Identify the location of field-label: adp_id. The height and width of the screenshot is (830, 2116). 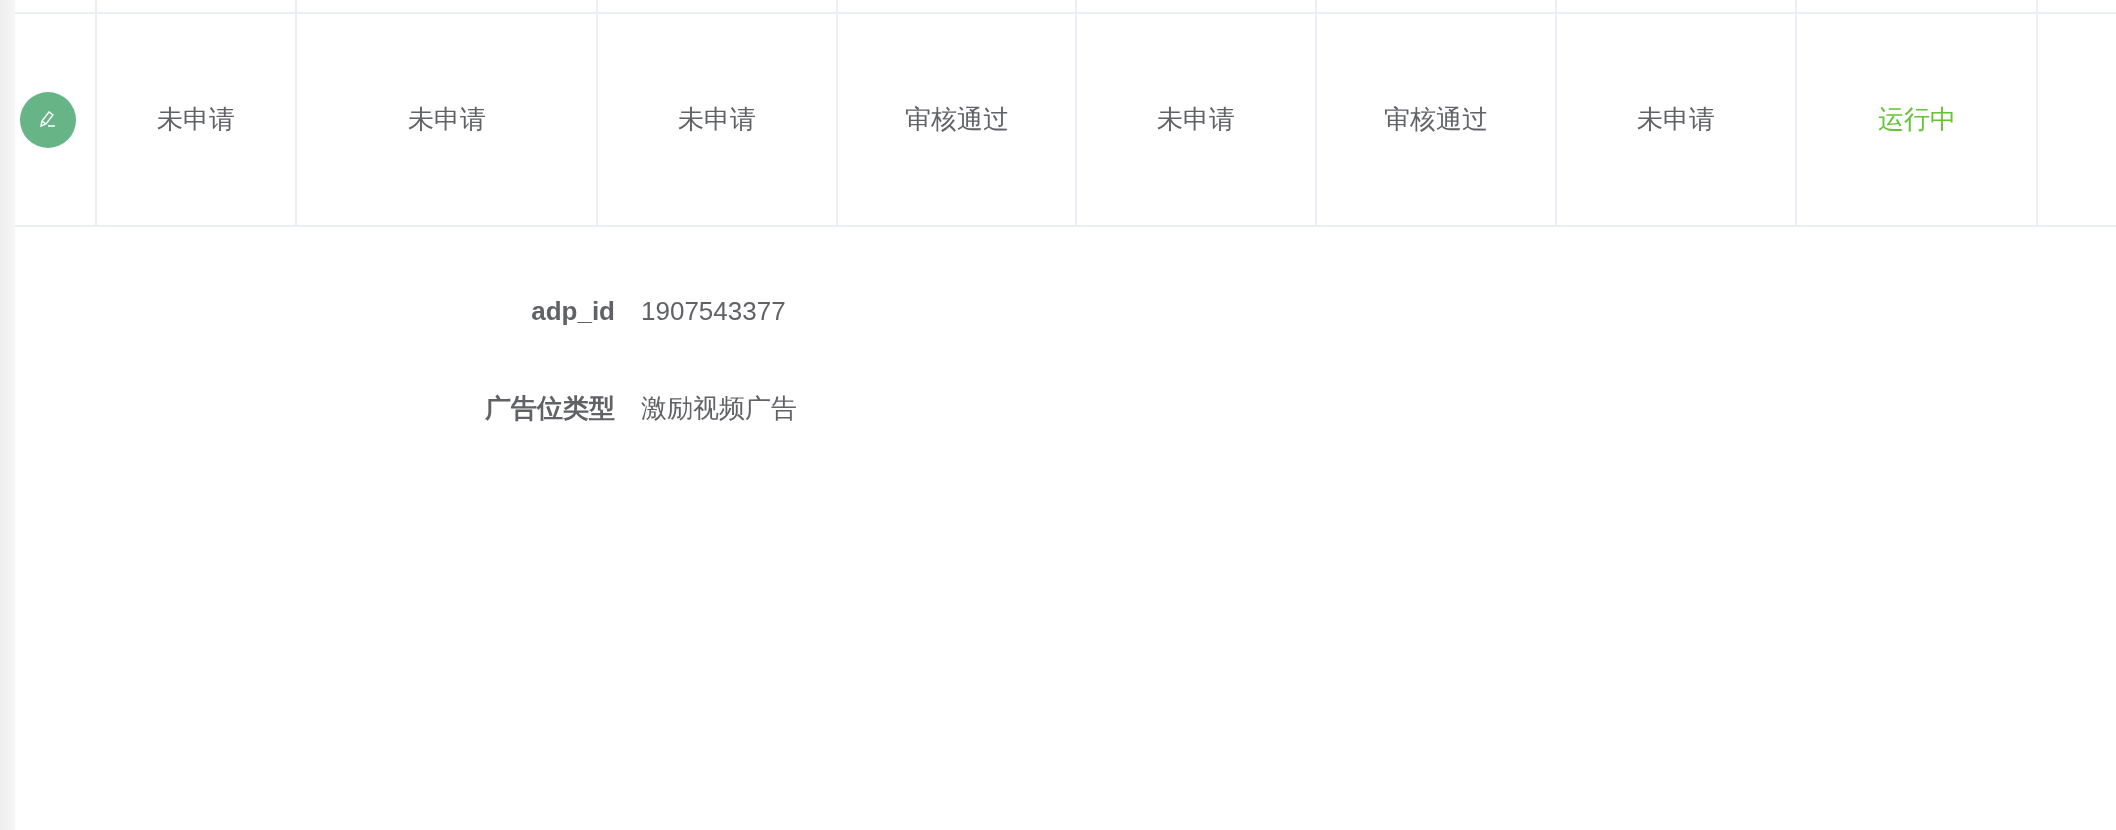
(572, 311).